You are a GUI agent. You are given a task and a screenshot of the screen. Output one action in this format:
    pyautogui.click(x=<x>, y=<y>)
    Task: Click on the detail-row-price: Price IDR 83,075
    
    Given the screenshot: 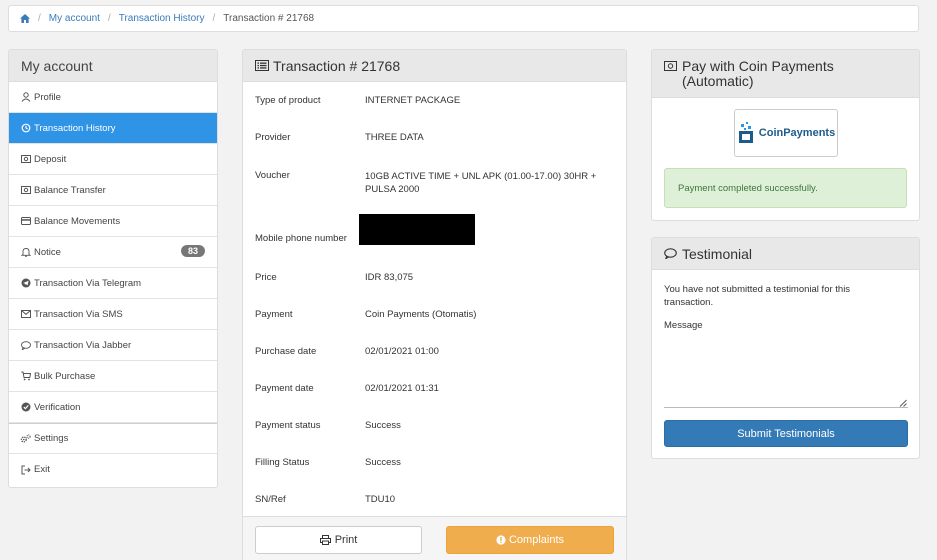 What is the action you would take?
    pyautogui.click(x=440, y=277)
    